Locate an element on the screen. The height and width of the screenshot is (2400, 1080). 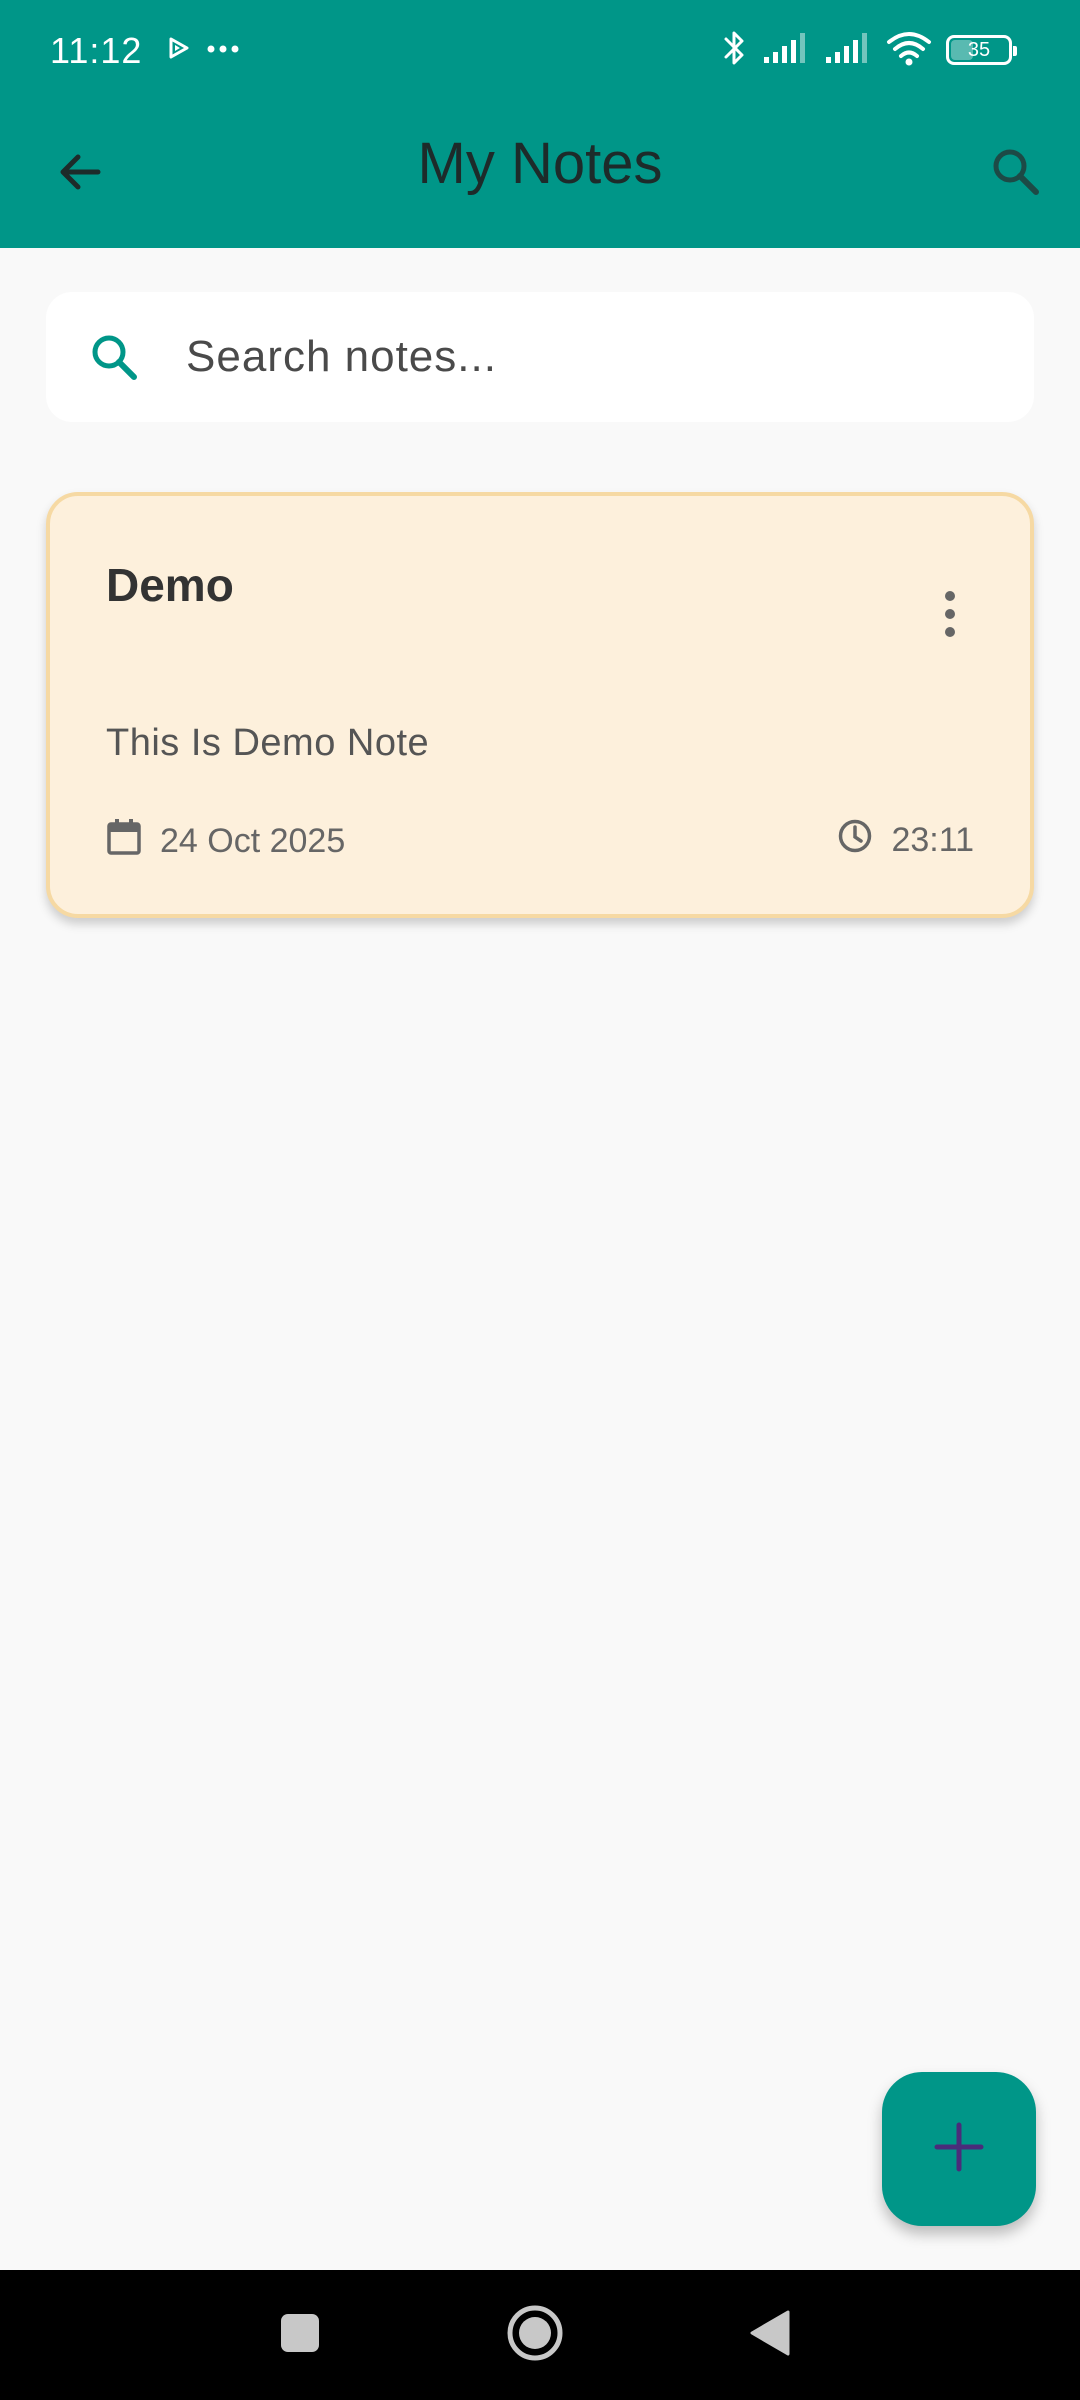
status-right-icons: 35 is located at coordinates (869, 50).